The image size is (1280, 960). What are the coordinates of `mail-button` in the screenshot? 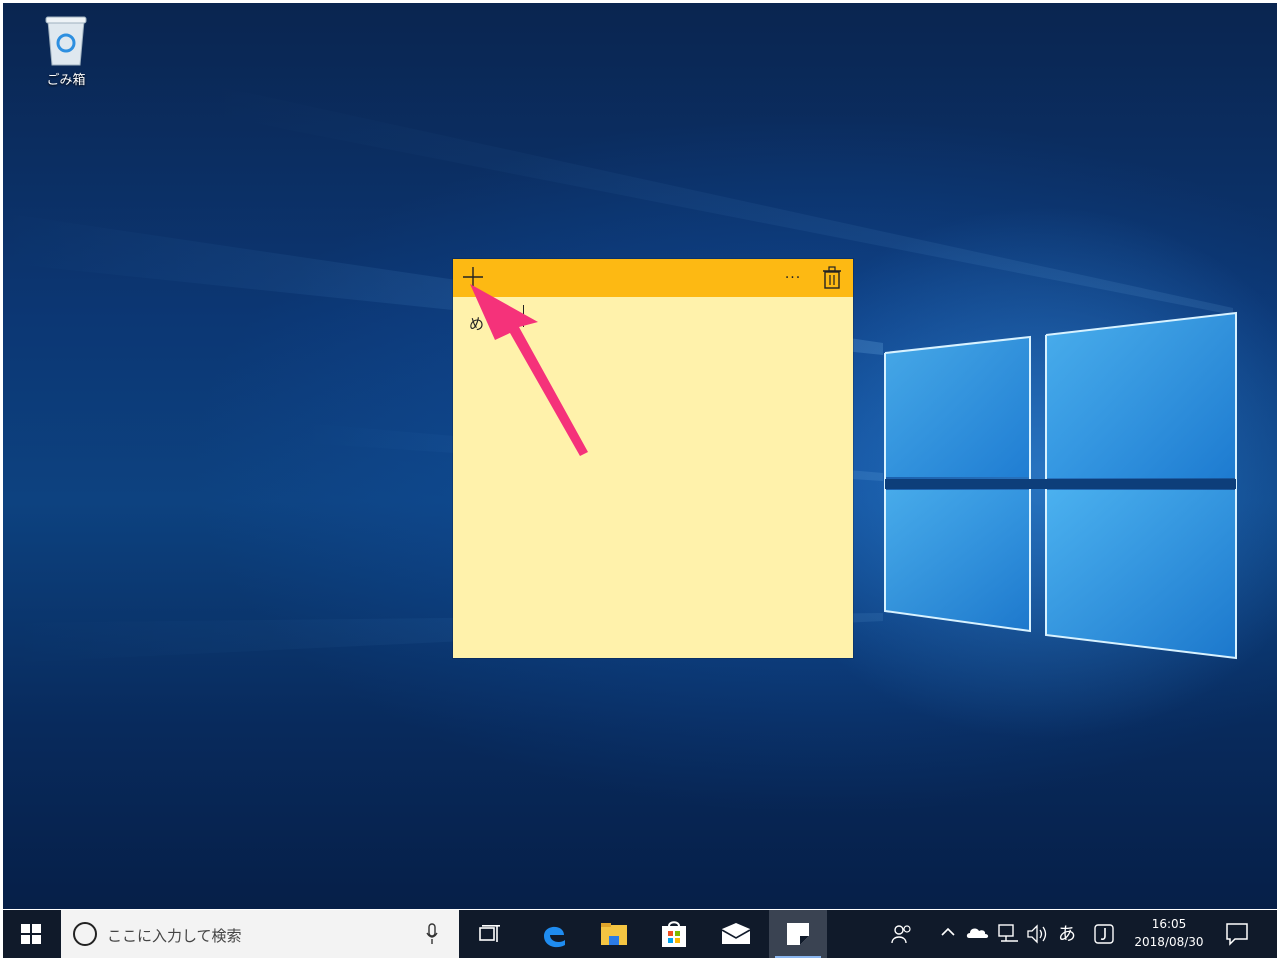 It's located at (736, 934).